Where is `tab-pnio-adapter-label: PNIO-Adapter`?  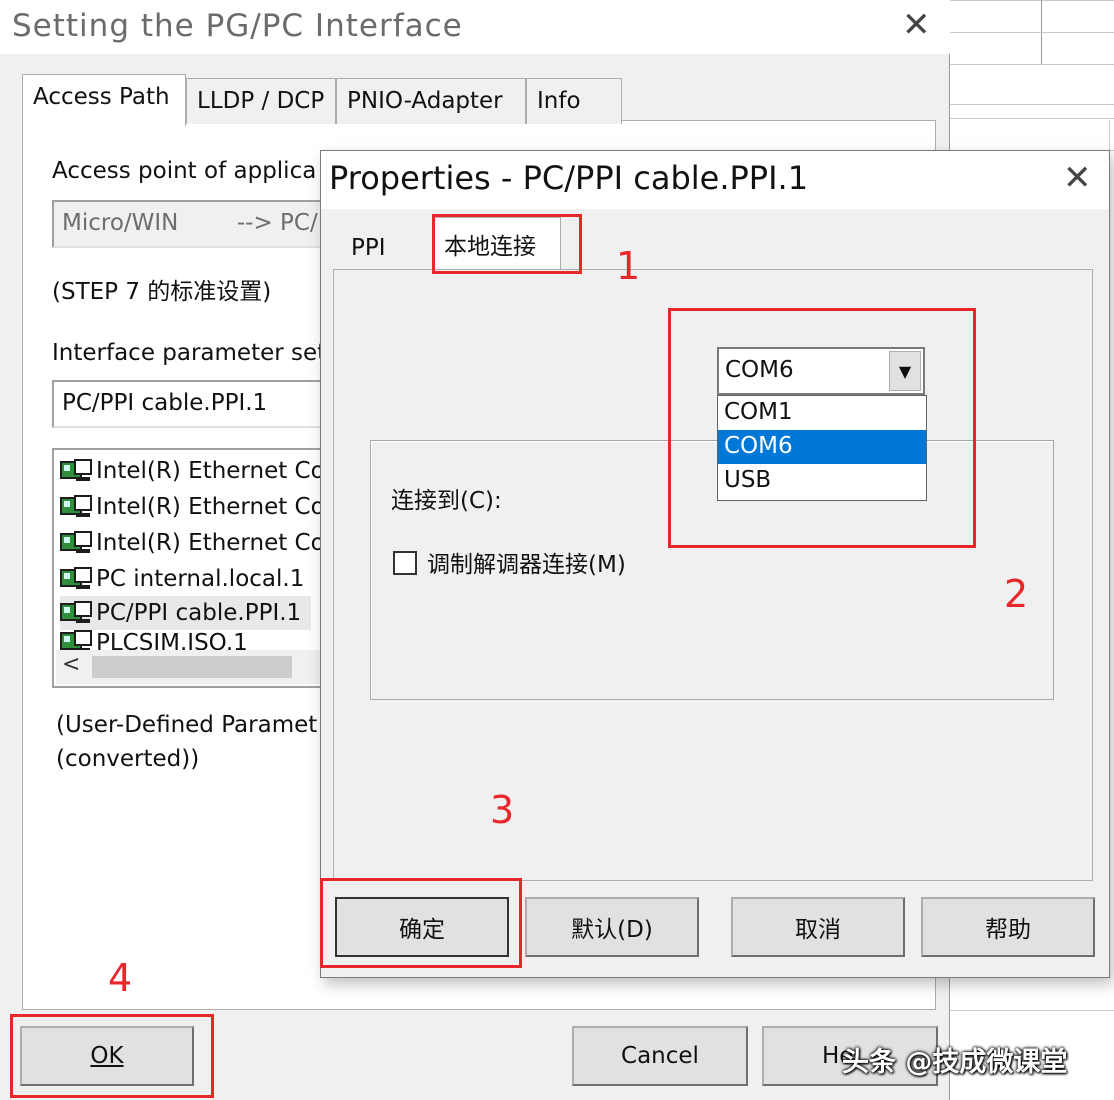
tab-pnio-adapter-label: PNIO-Adapter is located at coordinates (425, 101).